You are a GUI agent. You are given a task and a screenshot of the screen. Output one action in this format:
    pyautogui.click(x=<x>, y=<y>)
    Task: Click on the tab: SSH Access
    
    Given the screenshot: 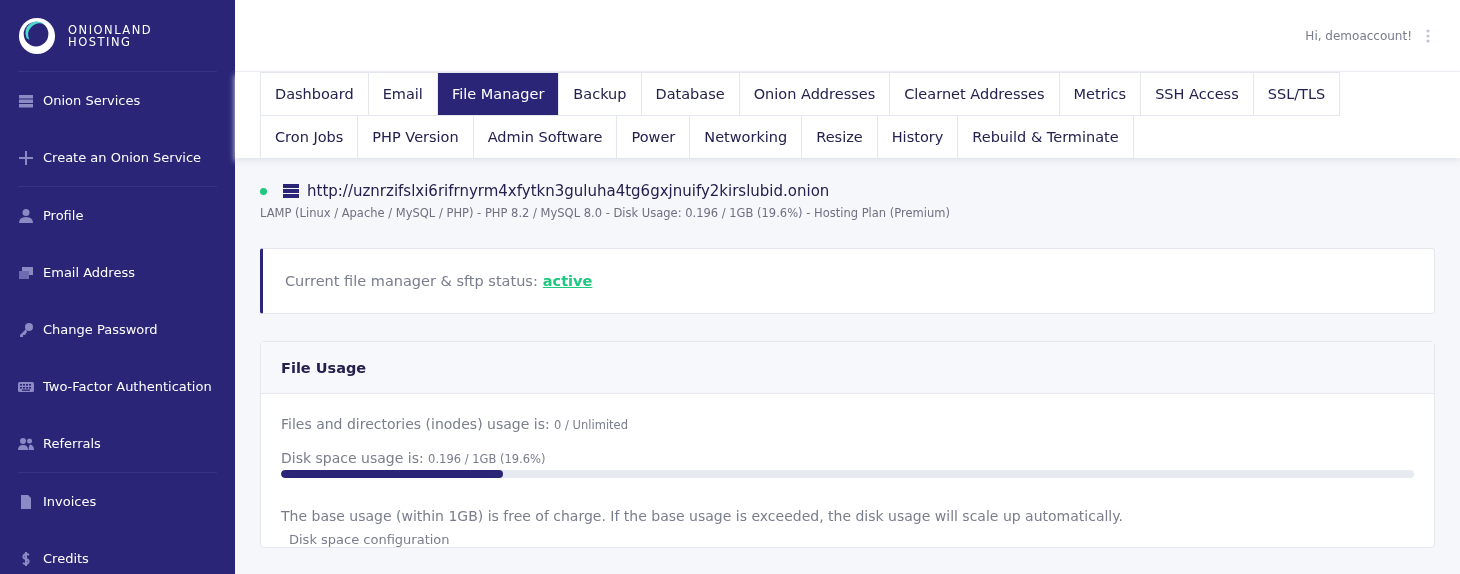 What is the action you would take?
    pyautogui.click(x=1197, y=94)
    